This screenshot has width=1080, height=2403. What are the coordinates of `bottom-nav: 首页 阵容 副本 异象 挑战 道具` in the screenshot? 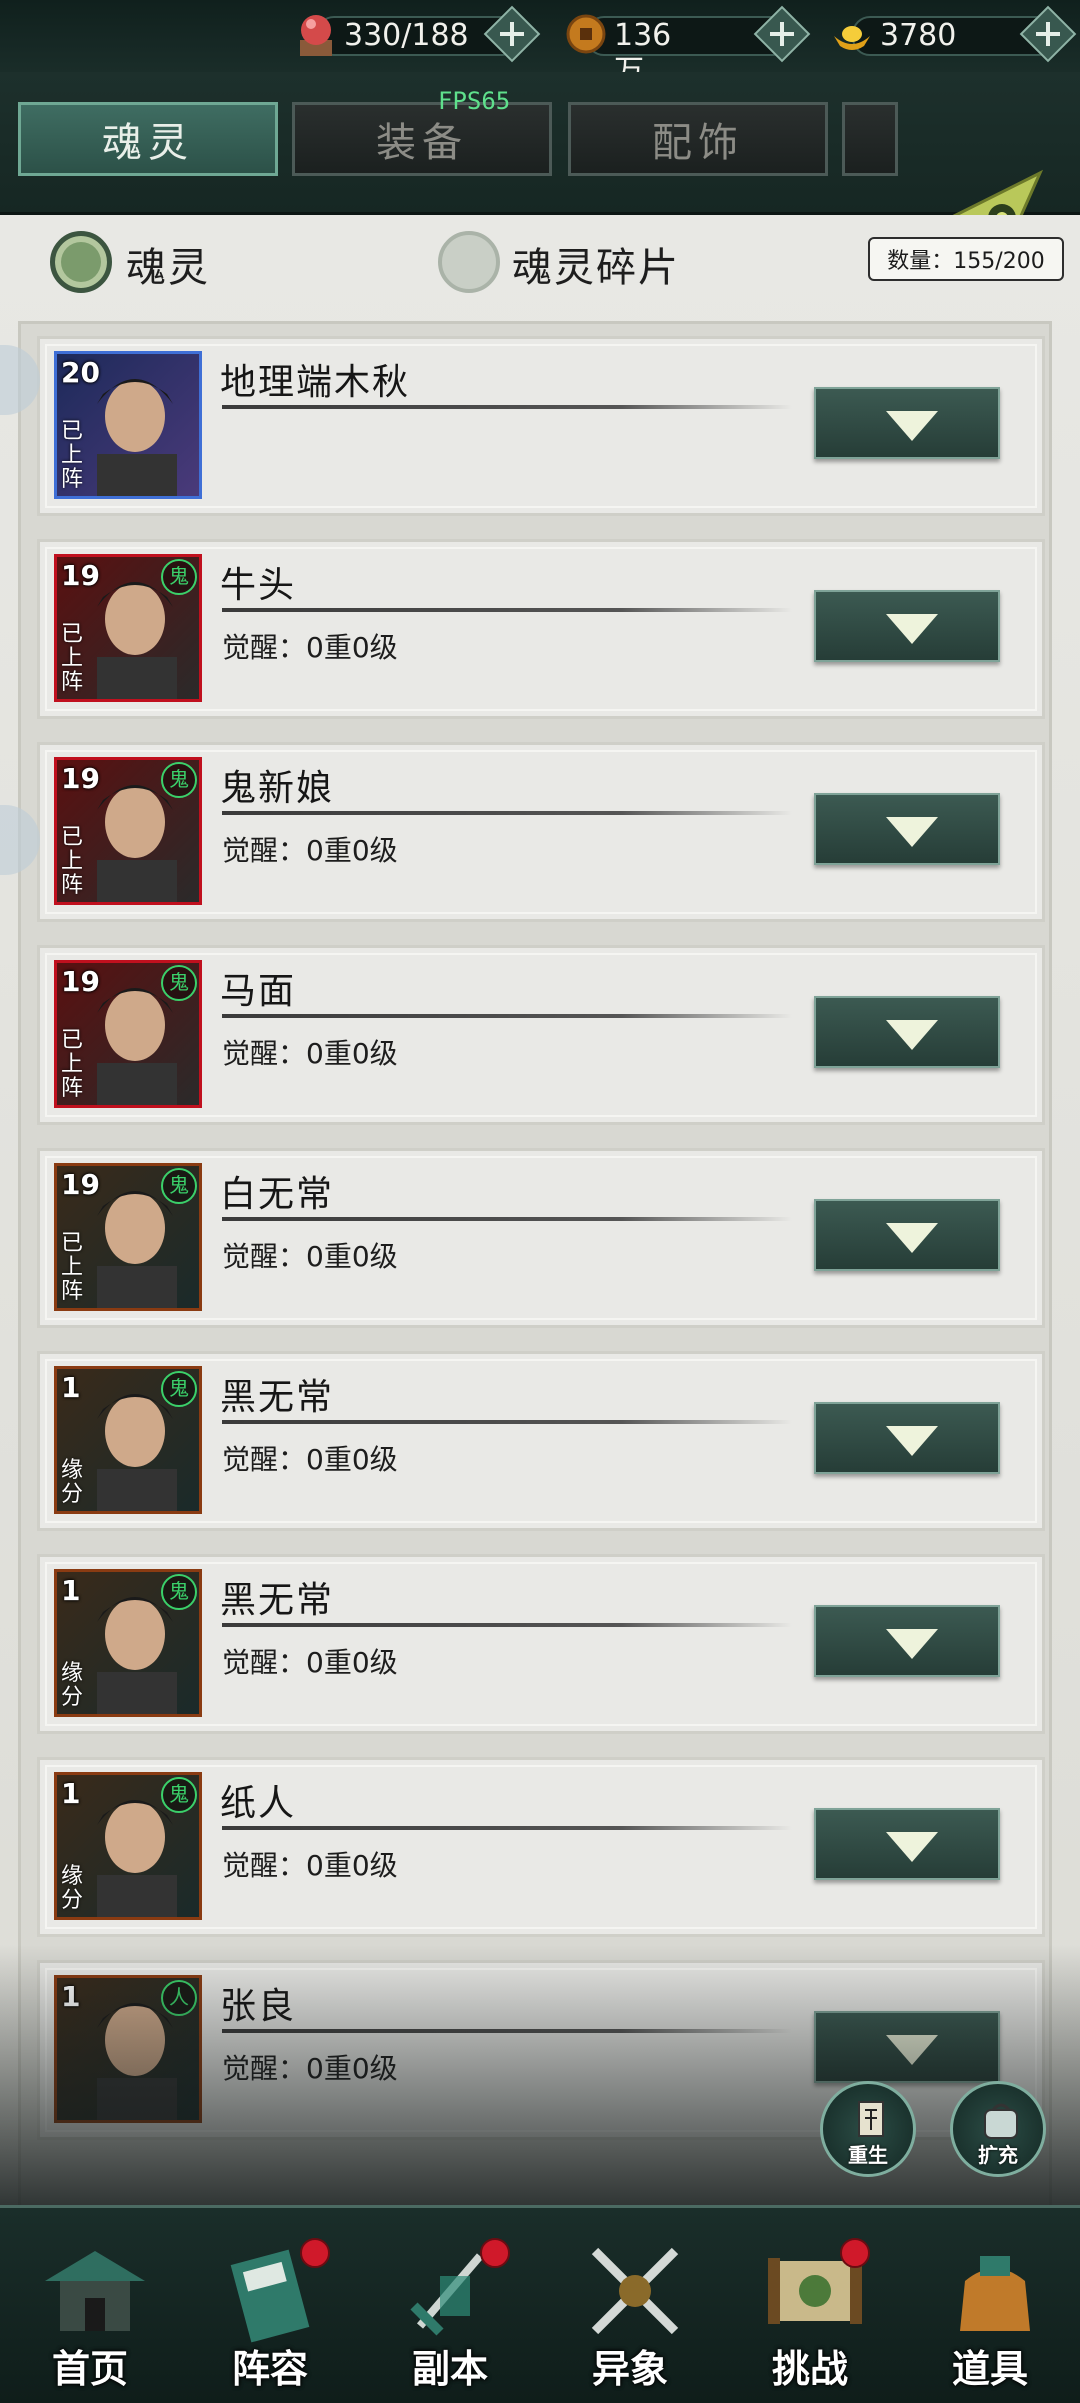 It's located at (540, 2304).